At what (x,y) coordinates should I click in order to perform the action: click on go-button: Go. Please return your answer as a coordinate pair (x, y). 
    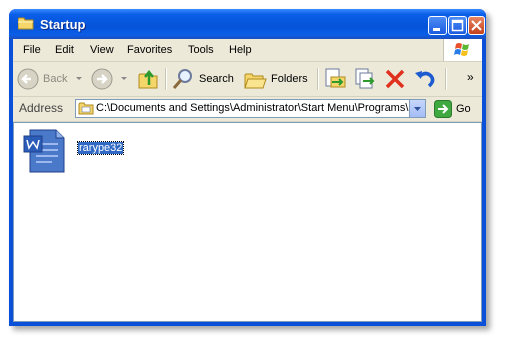
    Looking at the image, I should click on (452, 109).